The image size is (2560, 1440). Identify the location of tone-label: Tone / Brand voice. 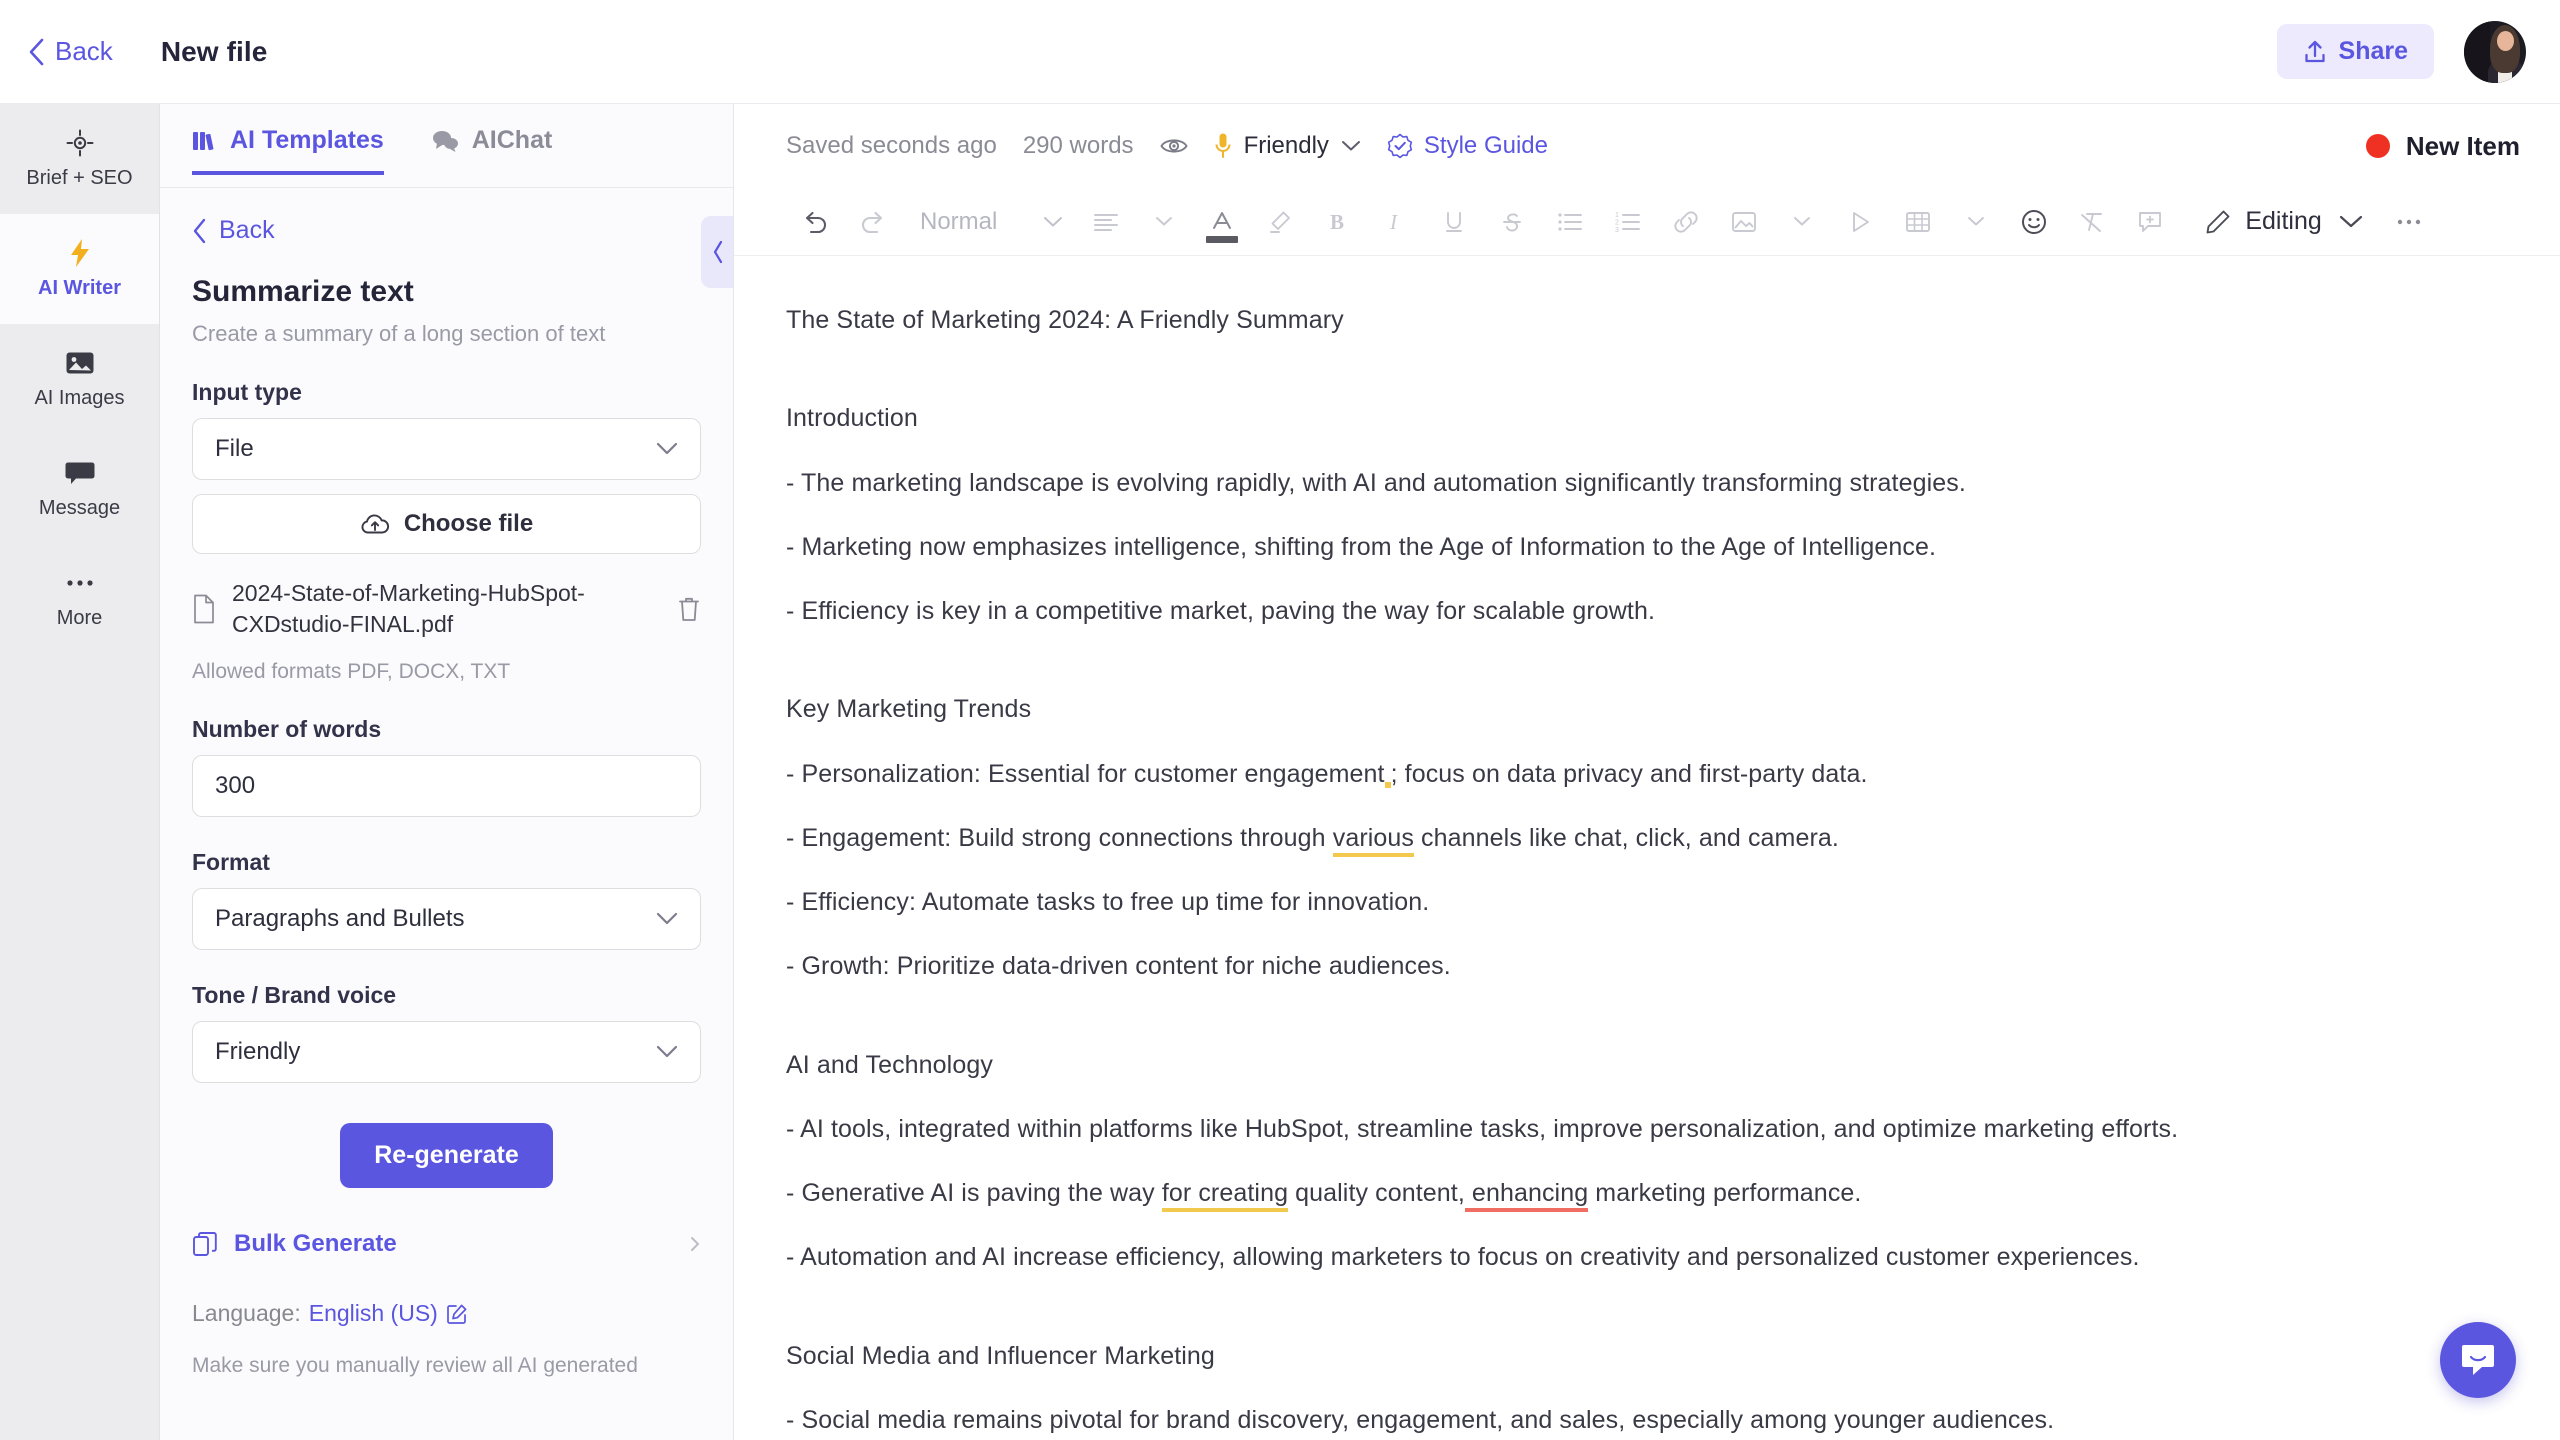
(294, 995).